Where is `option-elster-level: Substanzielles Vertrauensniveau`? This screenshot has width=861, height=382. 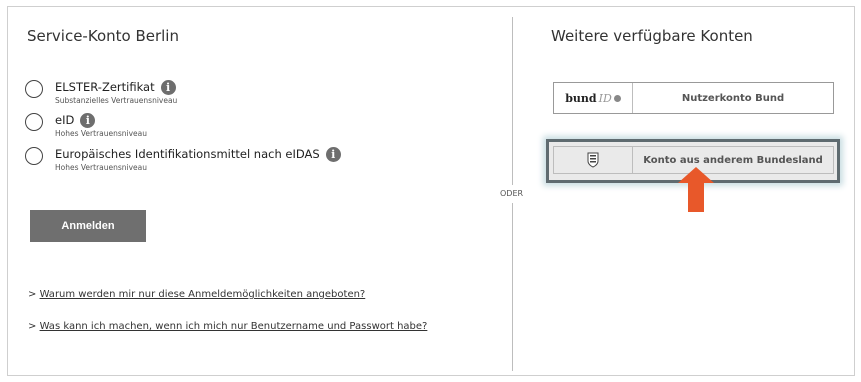 option-elster-level: Substanzielles Vertrauensniveau is located at coordinates (116, 100).